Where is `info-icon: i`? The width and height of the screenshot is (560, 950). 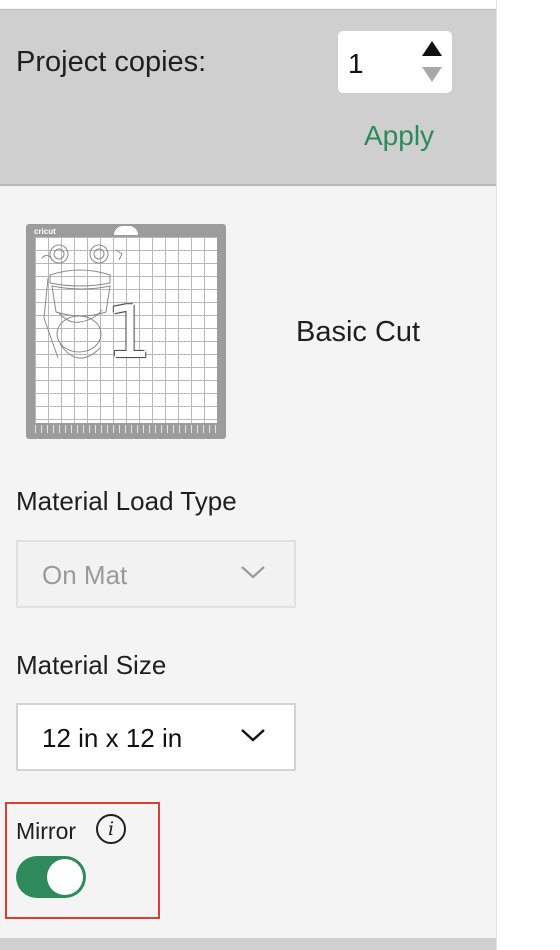
info-icon: i is located at coordinates (111, 829).